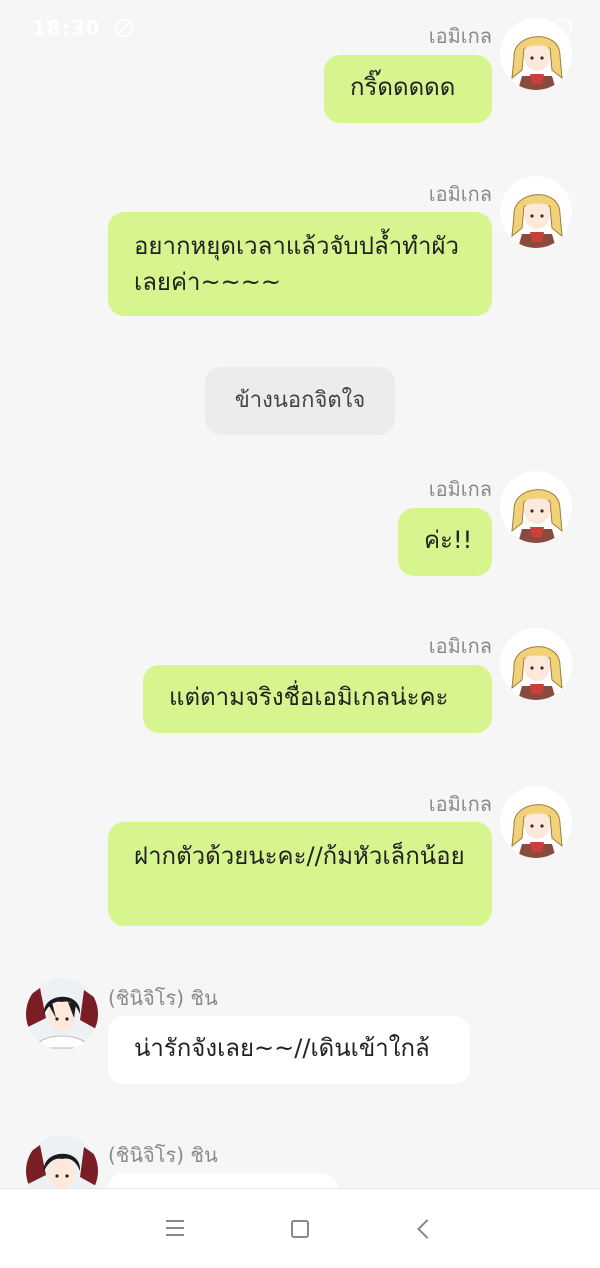 This screenshot has height=1268, width=600. I want to click on do-not-disturb-icon, so click(123, 28).